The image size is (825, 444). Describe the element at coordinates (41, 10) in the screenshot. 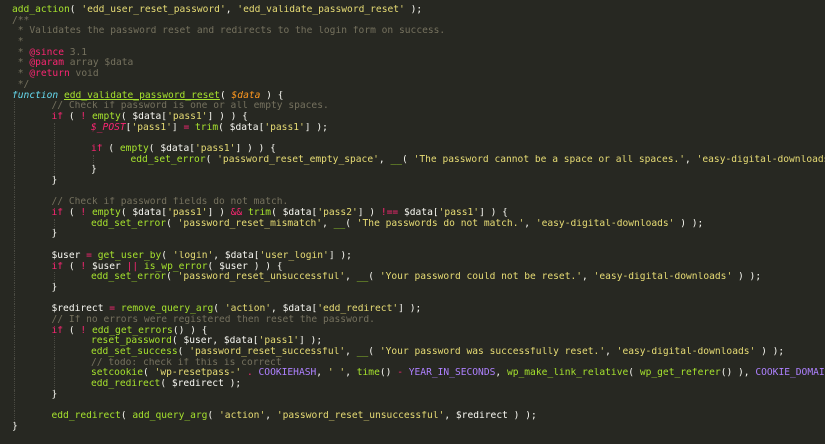

I see `code-token: add_action` at that location.